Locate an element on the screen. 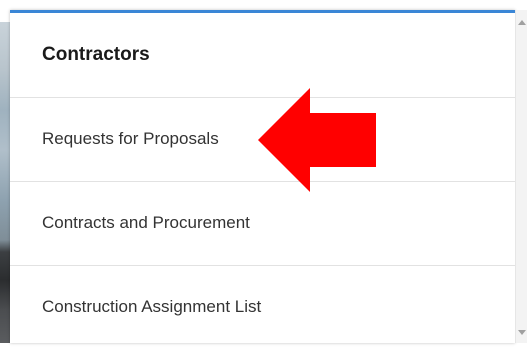 This screenshot has height=350, width=527. scrollbar is located at coordinates (521, 176).